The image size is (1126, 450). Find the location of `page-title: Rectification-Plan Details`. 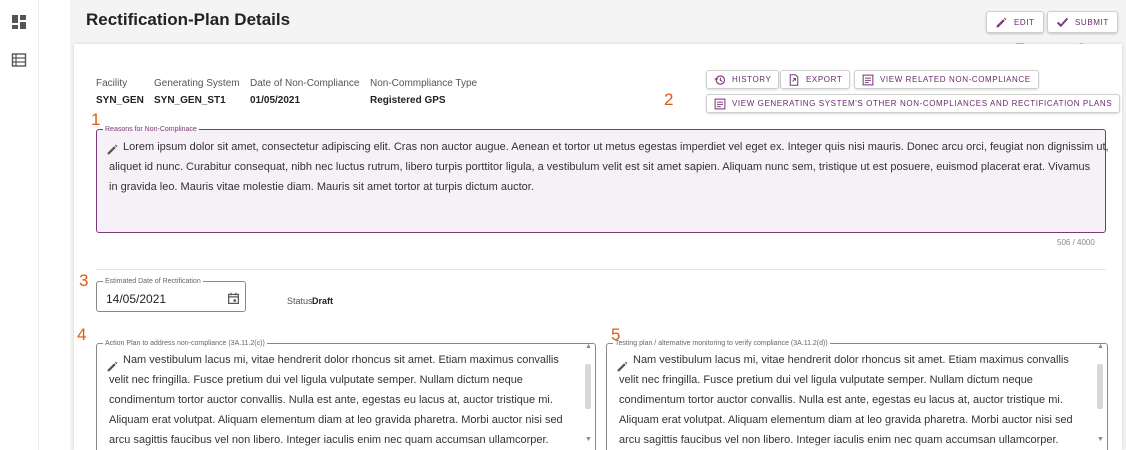

page-title: Rectification-Plan Details is located at coordinates (188, 19).